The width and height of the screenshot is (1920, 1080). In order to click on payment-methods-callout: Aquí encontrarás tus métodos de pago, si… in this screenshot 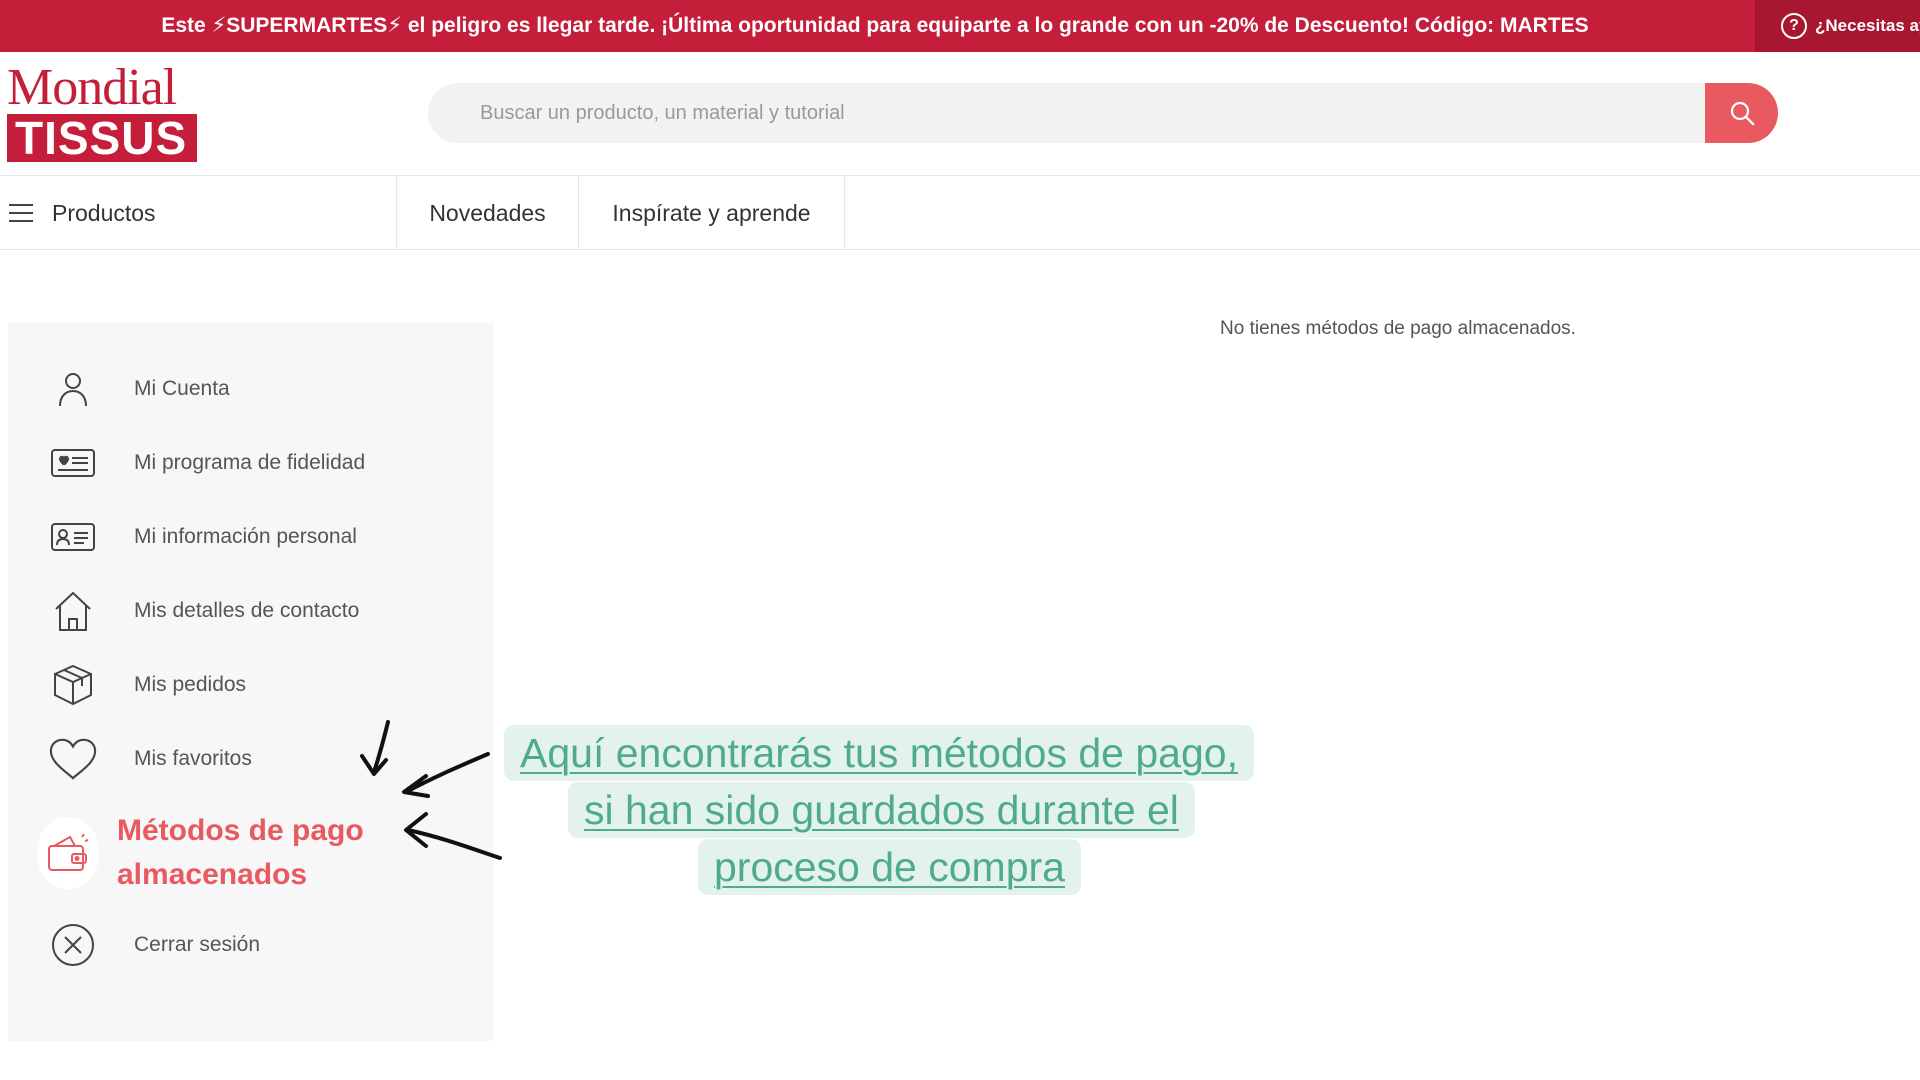, I will do `click(905, 817)`.